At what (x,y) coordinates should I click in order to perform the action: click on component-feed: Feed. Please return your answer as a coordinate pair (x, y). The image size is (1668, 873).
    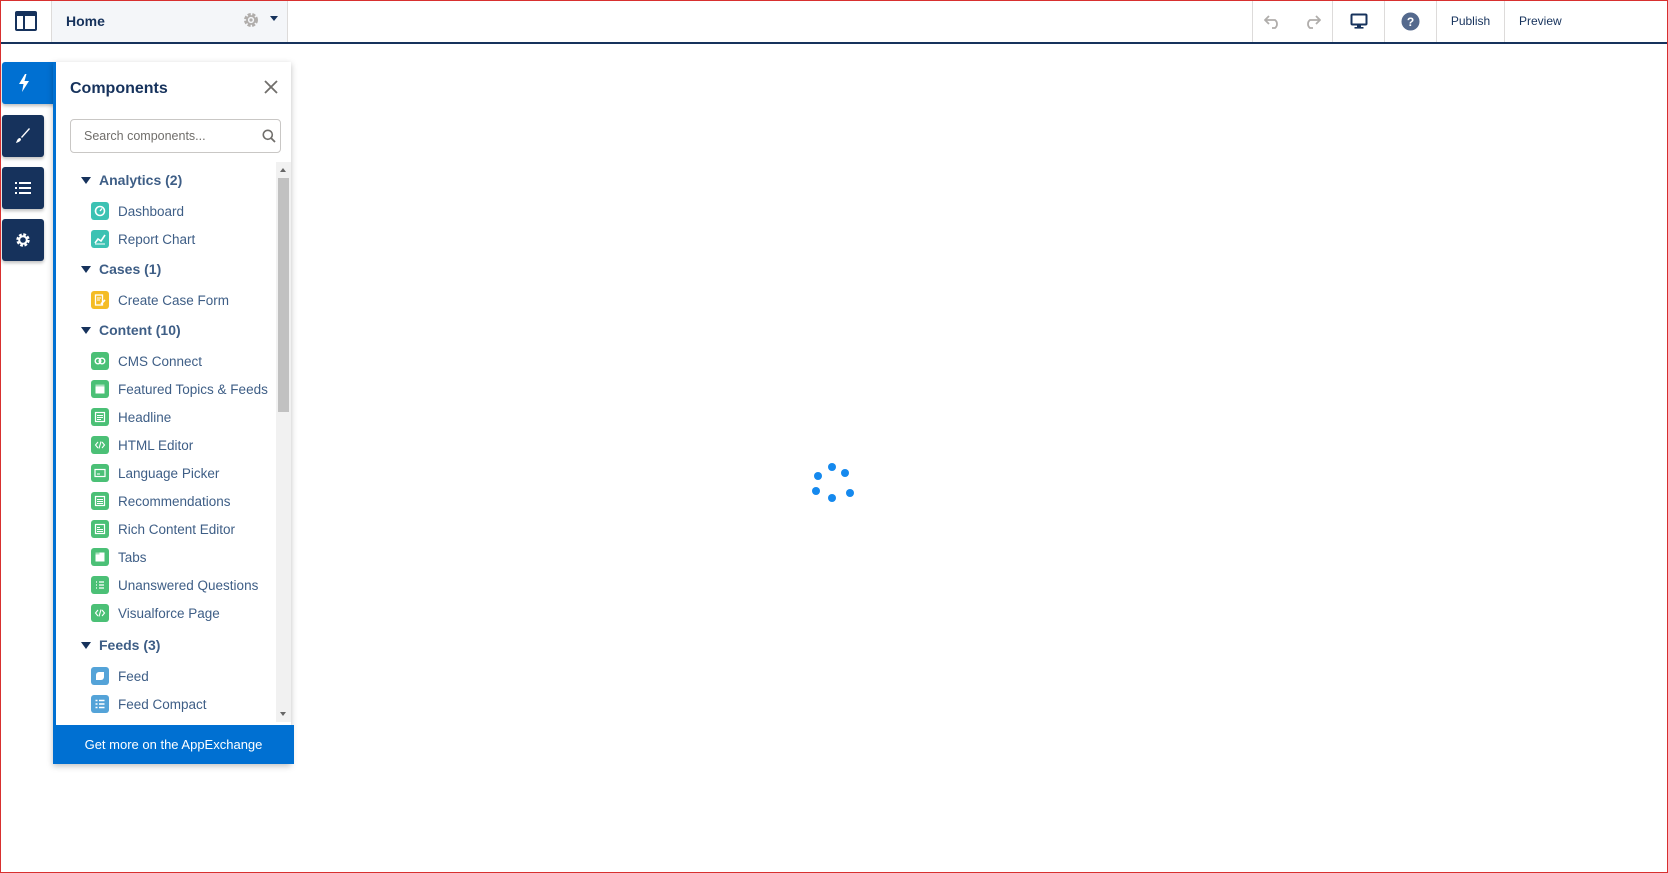
    Looking at the image, I should click on (120, 676).